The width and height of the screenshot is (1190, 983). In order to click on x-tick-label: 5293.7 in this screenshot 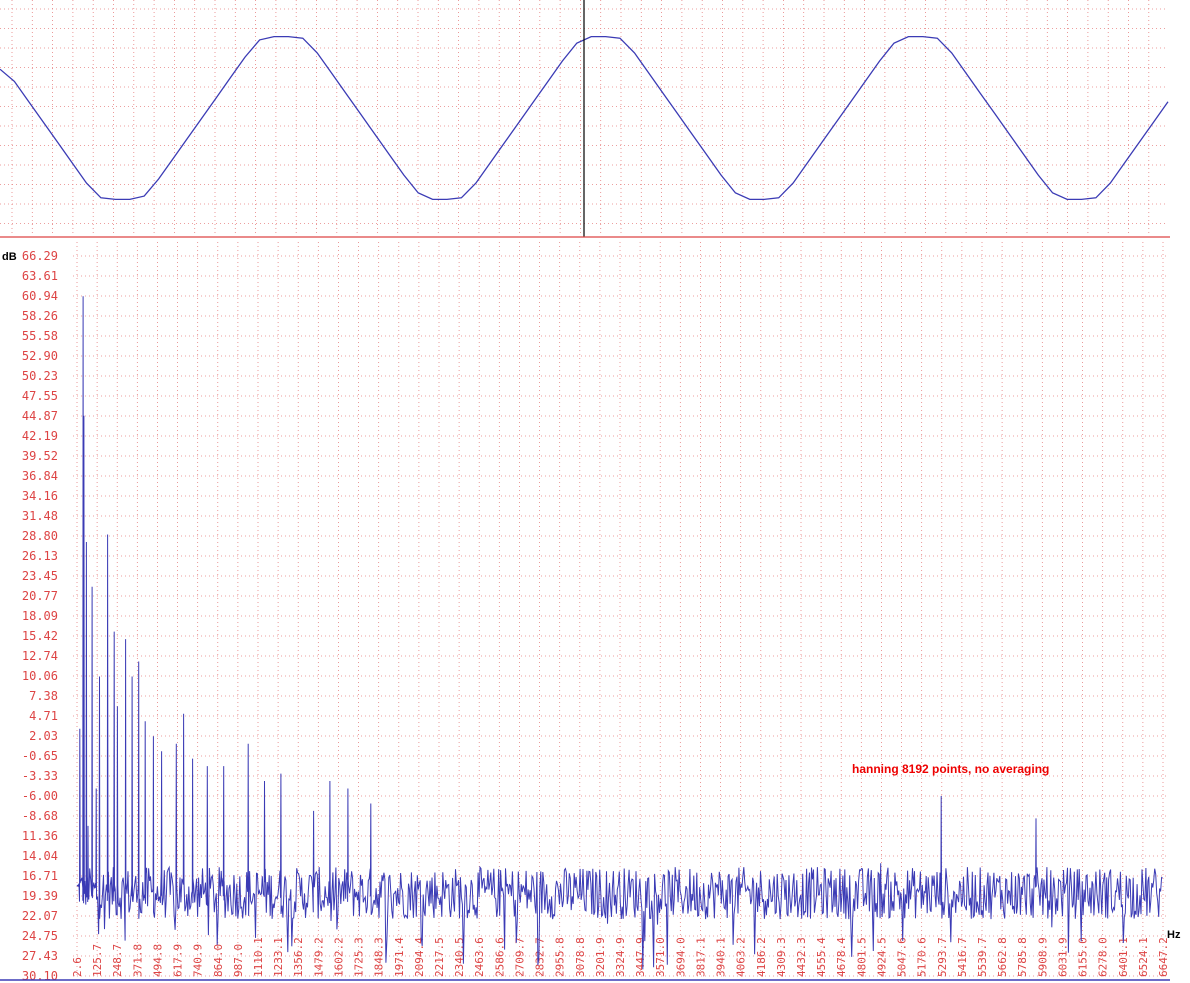, I will do `click(942, 957)`.